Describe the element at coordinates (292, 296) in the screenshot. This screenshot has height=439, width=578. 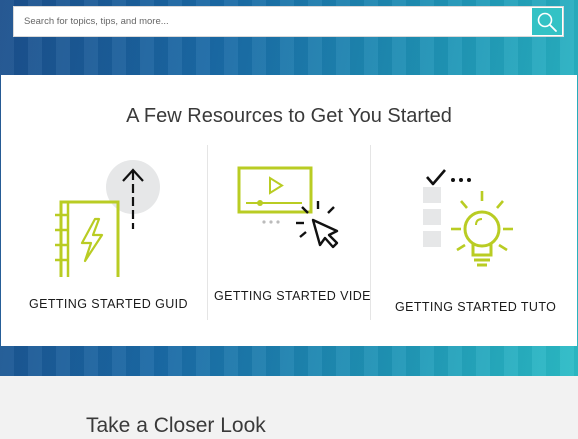
I see `resource-video-label: GETTING STARTED VIDE` at that location.